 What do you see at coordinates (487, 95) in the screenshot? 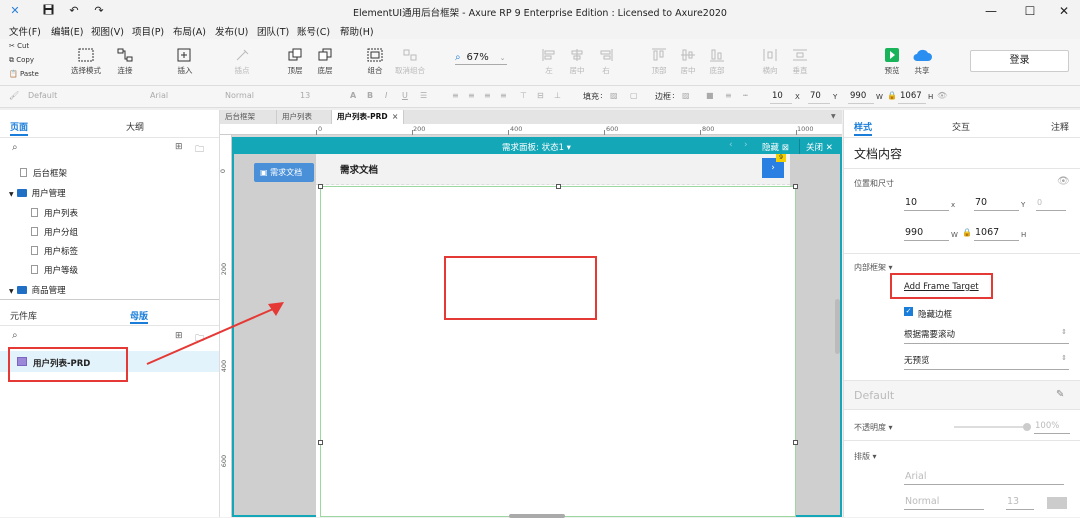
I see `text-align-right-icon: ≡` at bounding box center [487, 95].